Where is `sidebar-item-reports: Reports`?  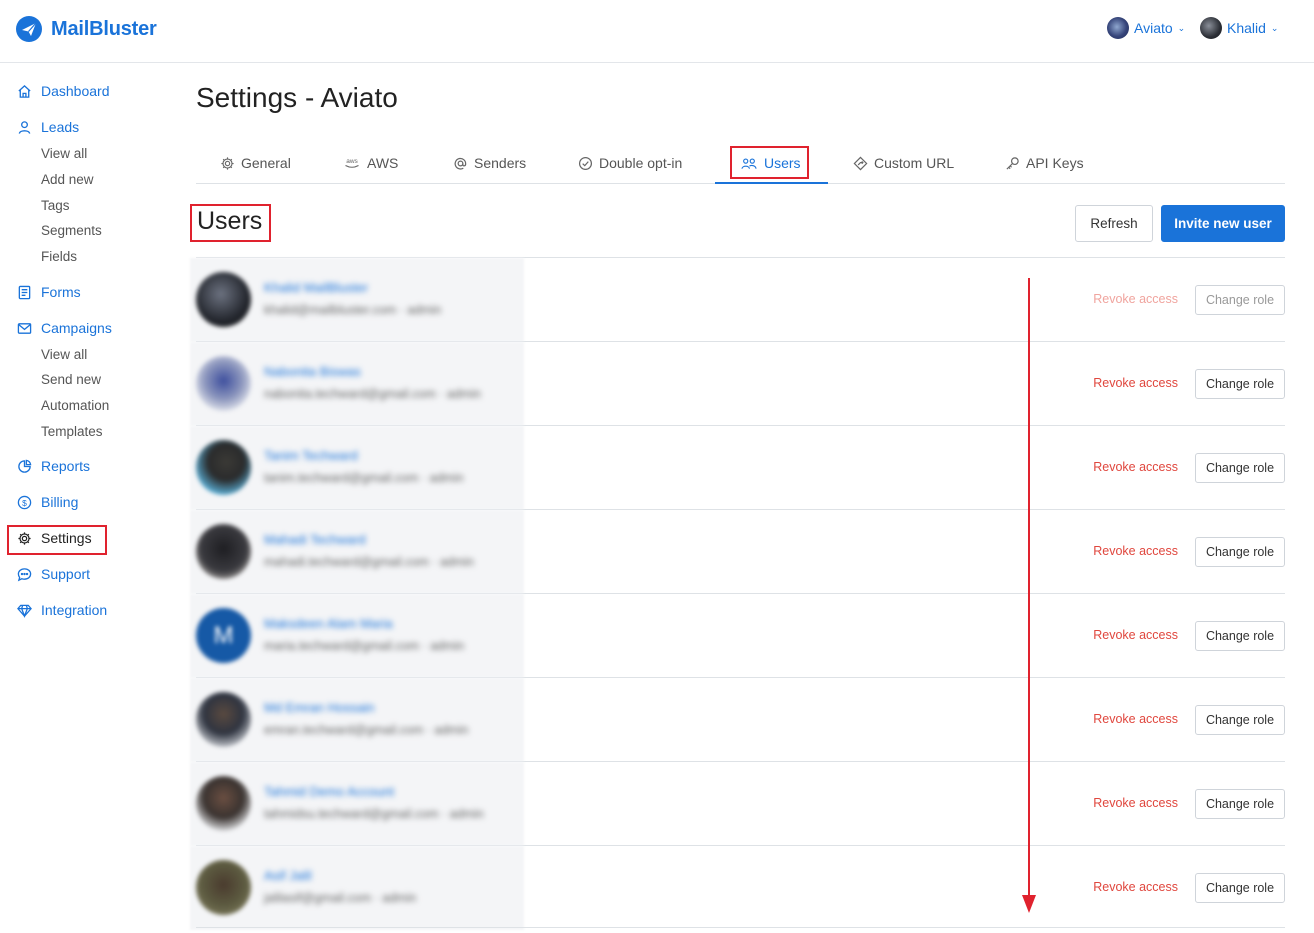
sidebar-item-reports: Reports is located at coordinates (53, 466).